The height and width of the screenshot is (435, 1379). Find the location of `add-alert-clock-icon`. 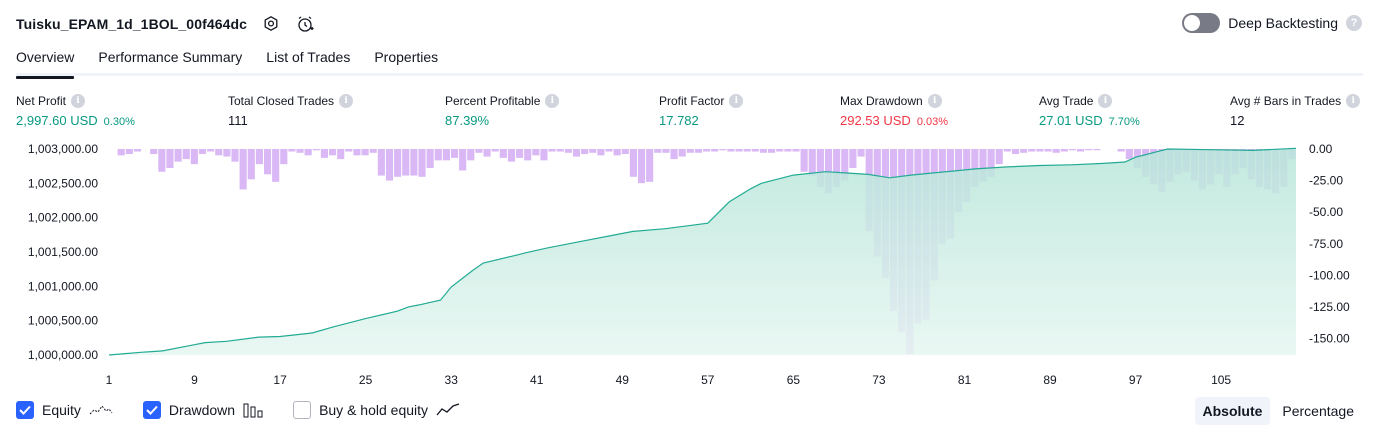

add-alert-clock-icon is located at coordinates (305, 24).